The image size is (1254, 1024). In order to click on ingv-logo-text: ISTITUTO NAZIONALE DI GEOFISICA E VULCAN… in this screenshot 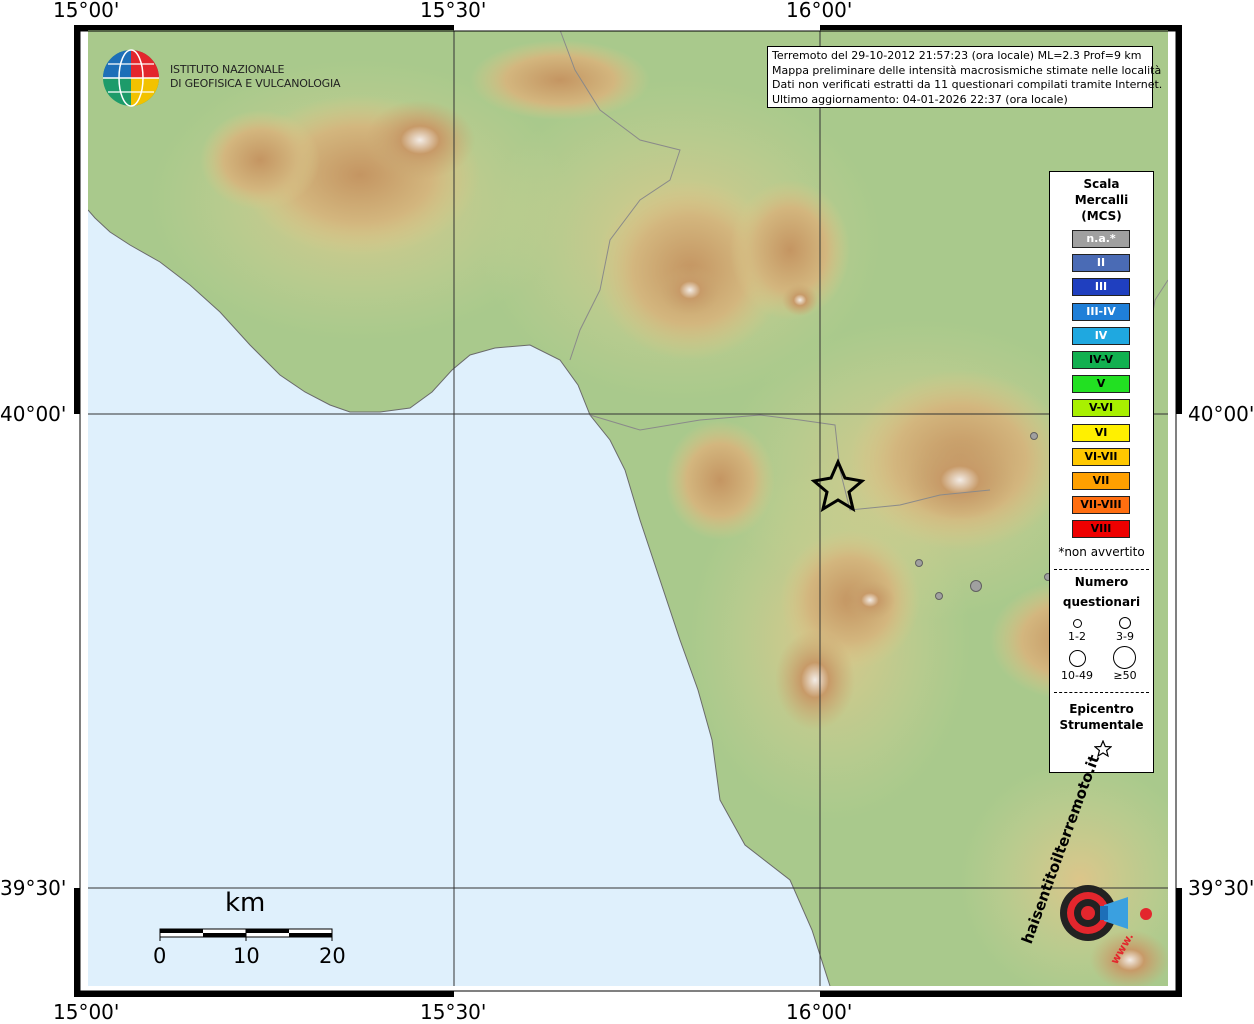, I will do `click(255, 77)`.